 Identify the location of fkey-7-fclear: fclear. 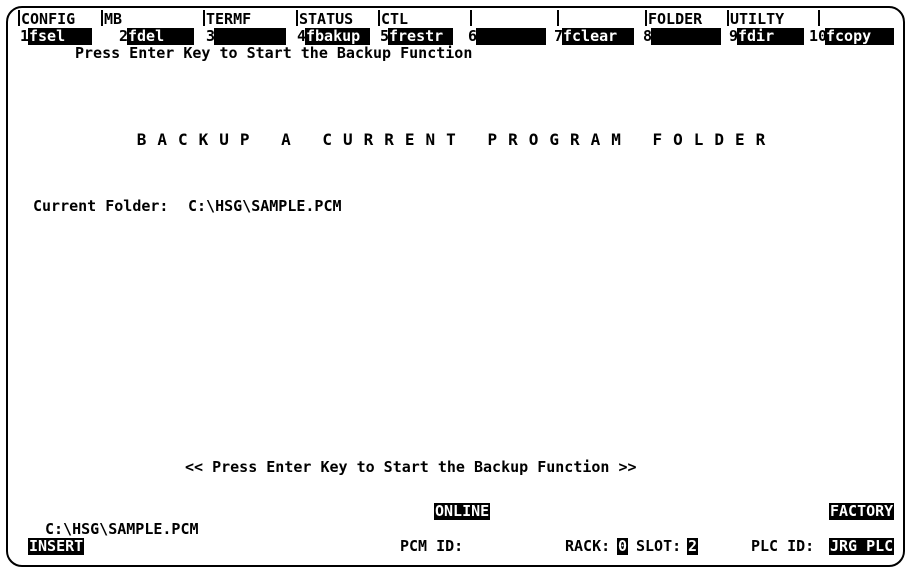
(598, 36).